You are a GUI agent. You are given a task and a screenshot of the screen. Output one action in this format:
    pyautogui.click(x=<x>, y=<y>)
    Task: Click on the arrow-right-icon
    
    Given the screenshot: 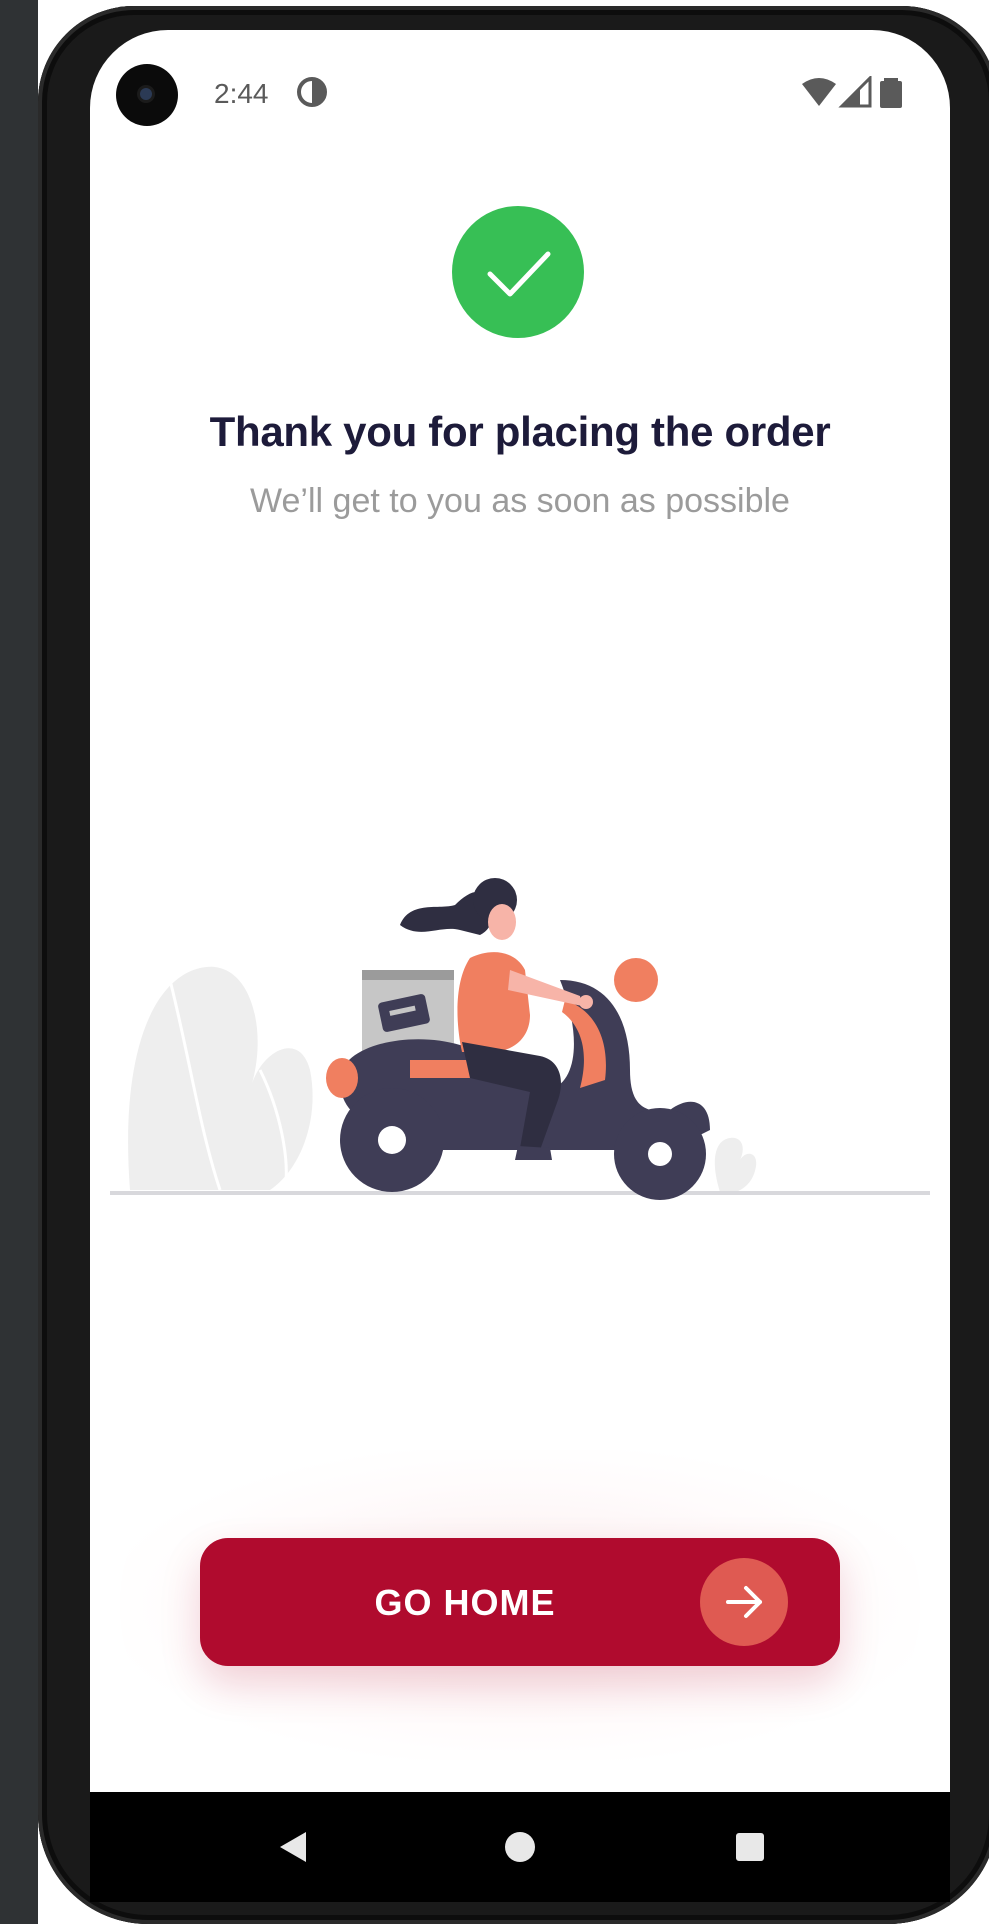 What is the action you would take?
    pyautogui.click(x=744, y=1602)
    